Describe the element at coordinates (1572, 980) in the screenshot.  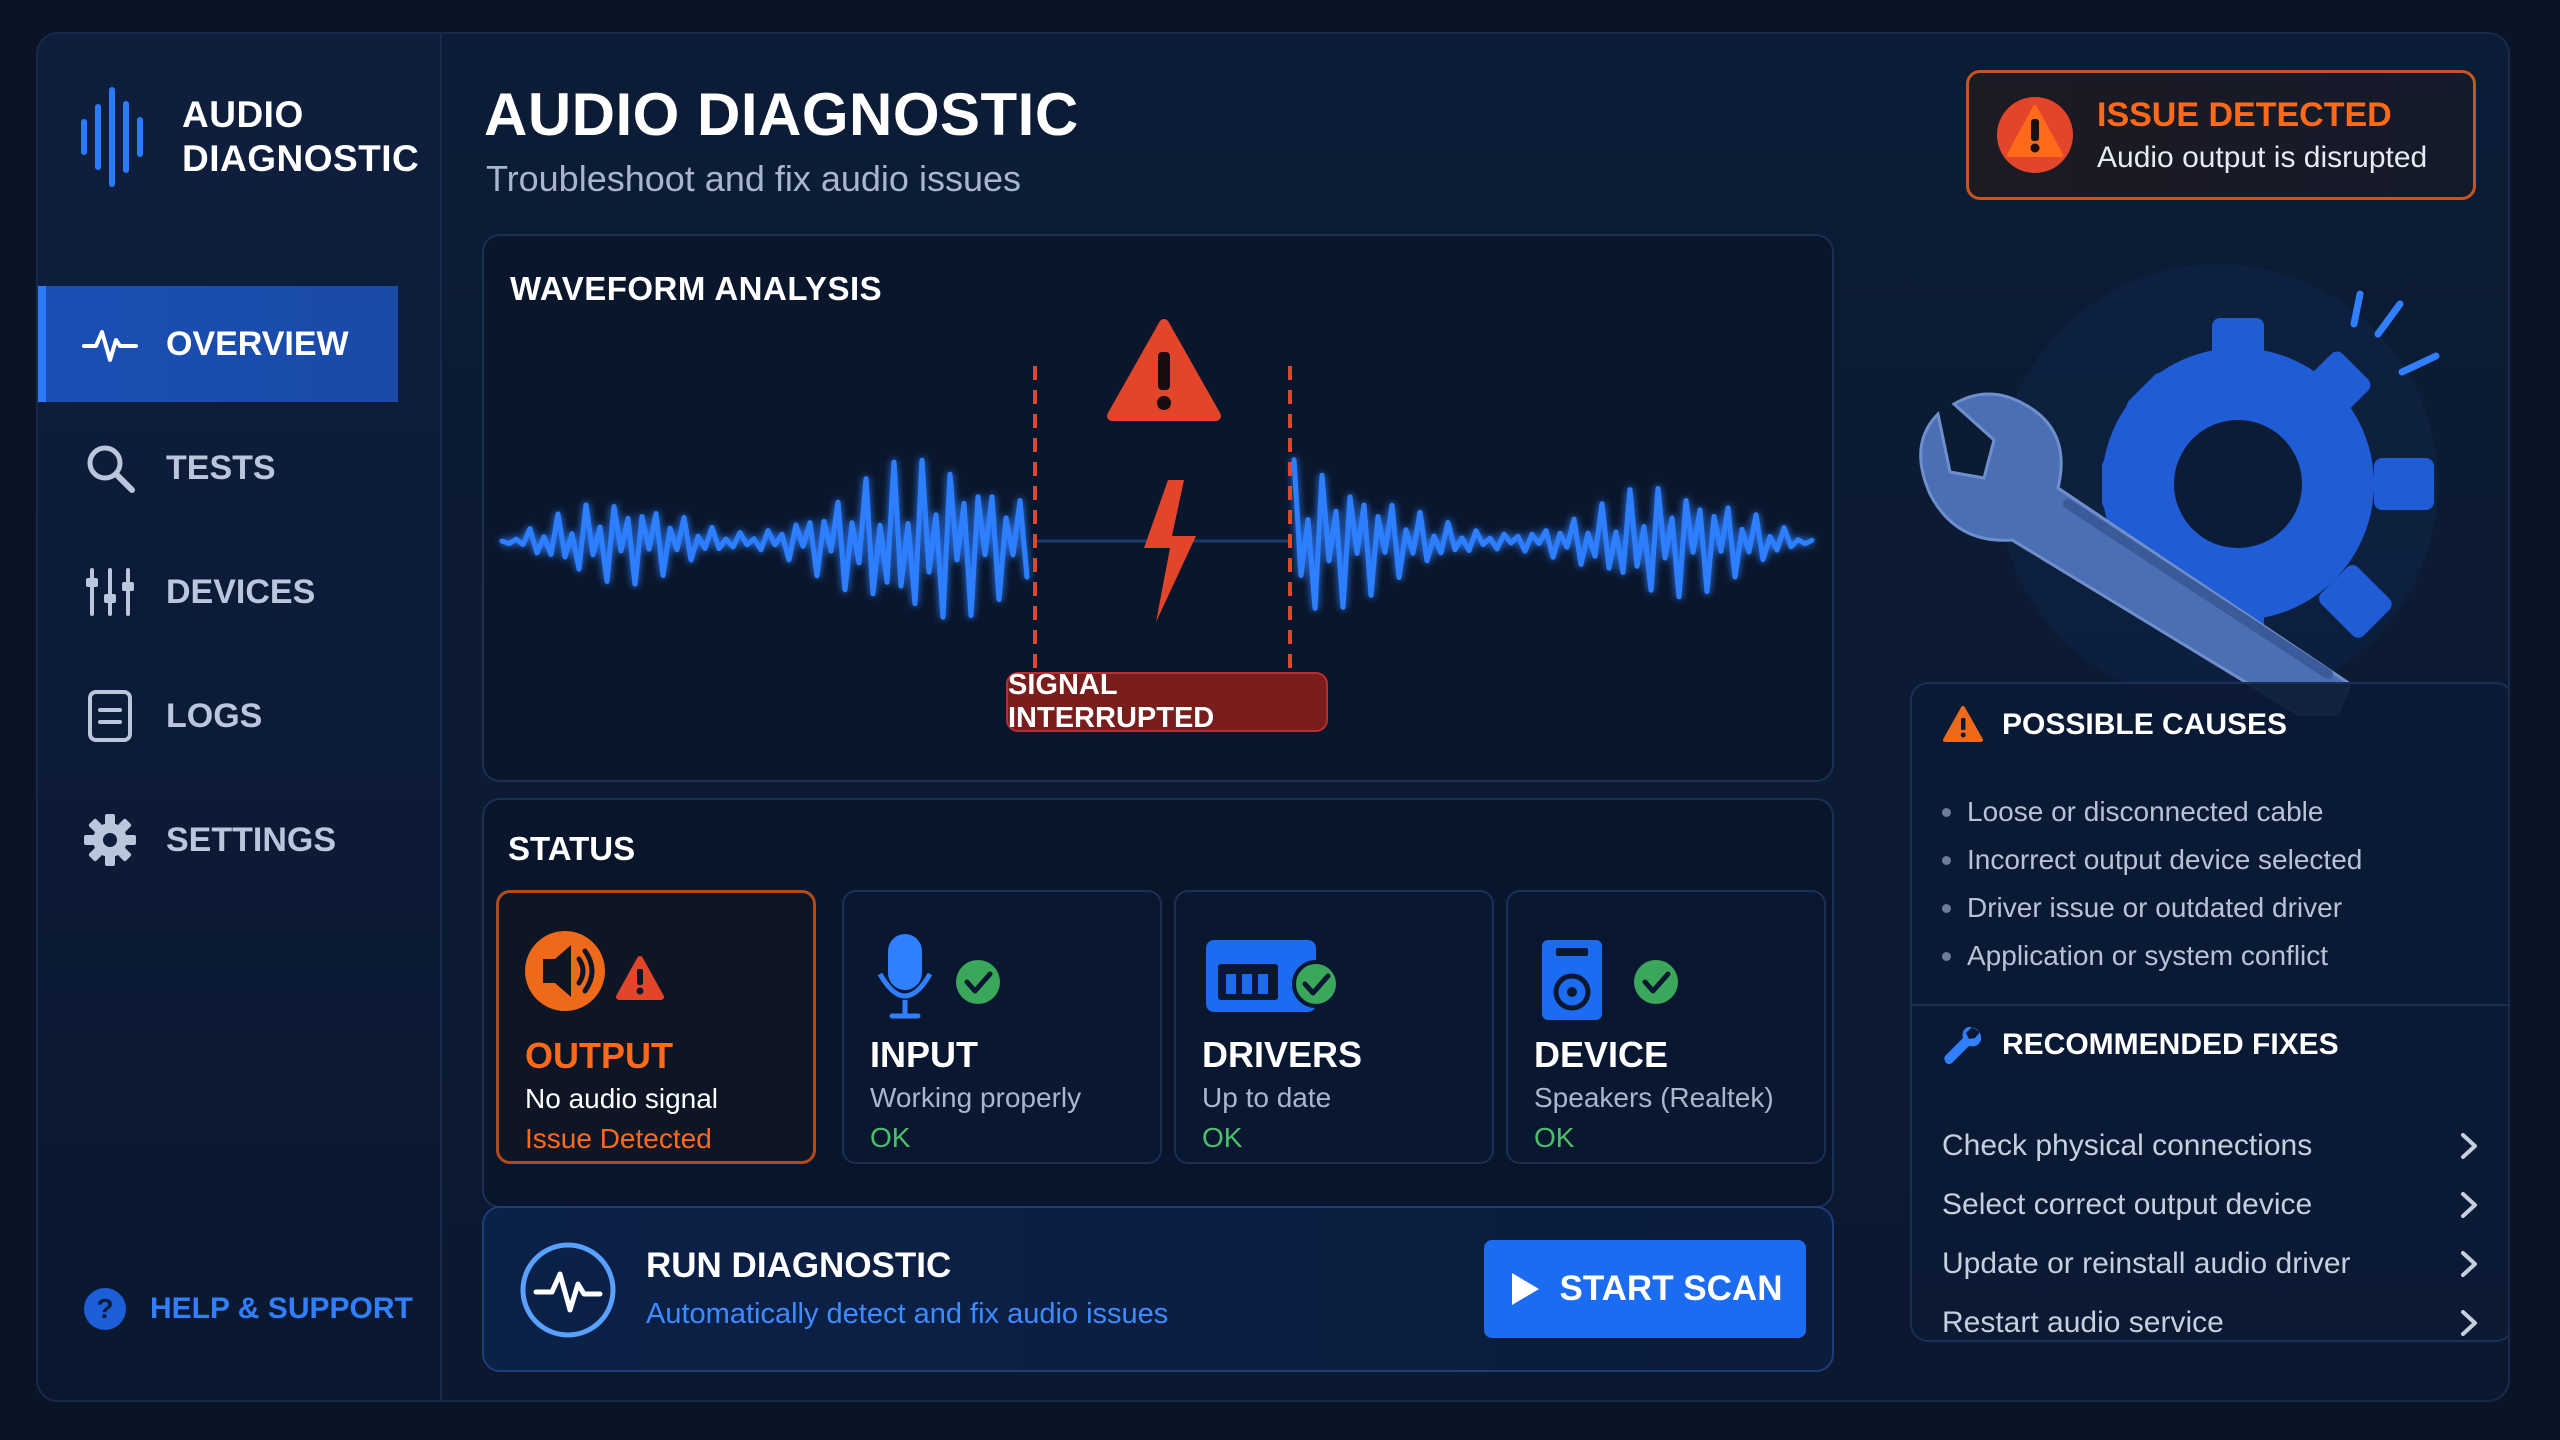
I see `speaker-box-icon` at that location.